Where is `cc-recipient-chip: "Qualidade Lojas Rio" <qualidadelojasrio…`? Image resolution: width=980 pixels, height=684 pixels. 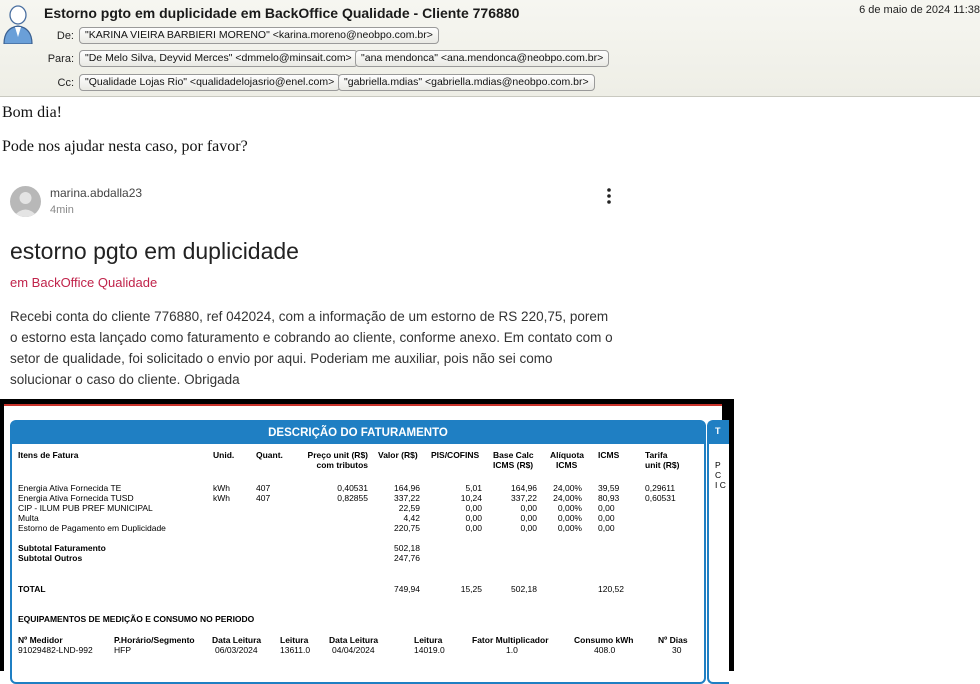 cc-recipient-chip: "Qualidade Lojas Rio" <qualidadelojasrio… is located at coordinates (210, 82).